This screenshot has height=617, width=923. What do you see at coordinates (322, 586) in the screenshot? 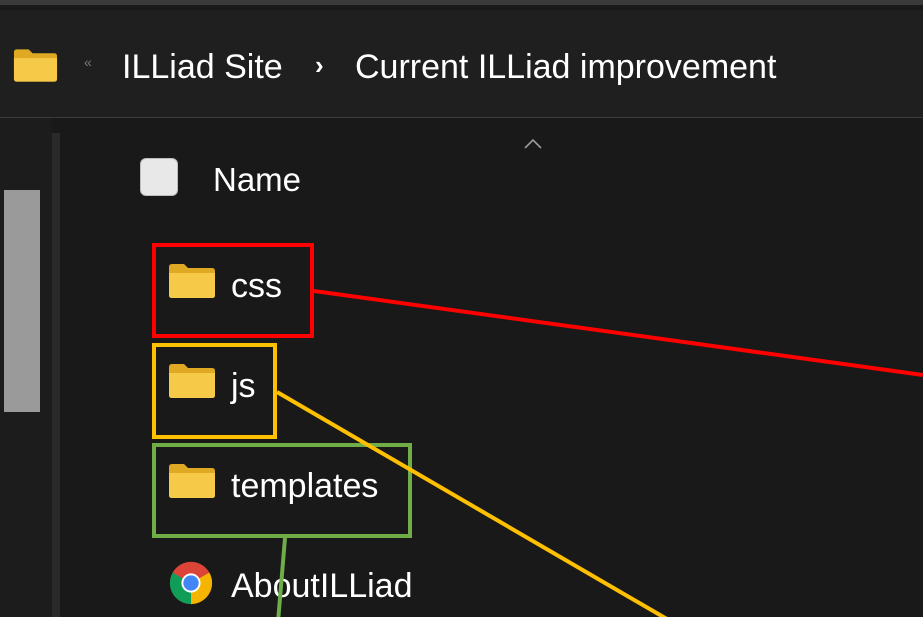
I see `file-row-label: AboutILLiad` at bounding box center [322, 586].